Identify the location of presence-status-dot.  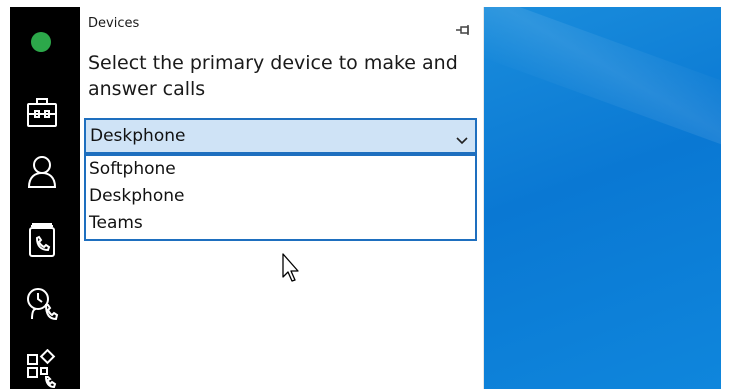
(41, 42).